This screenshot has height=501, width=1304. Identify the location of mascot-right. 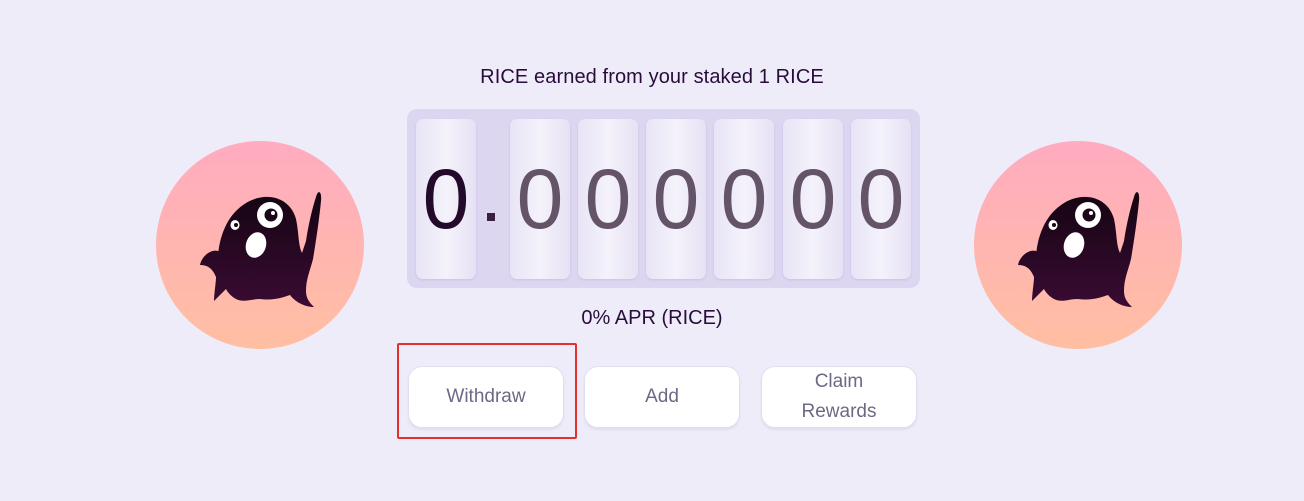
(1078, 245).